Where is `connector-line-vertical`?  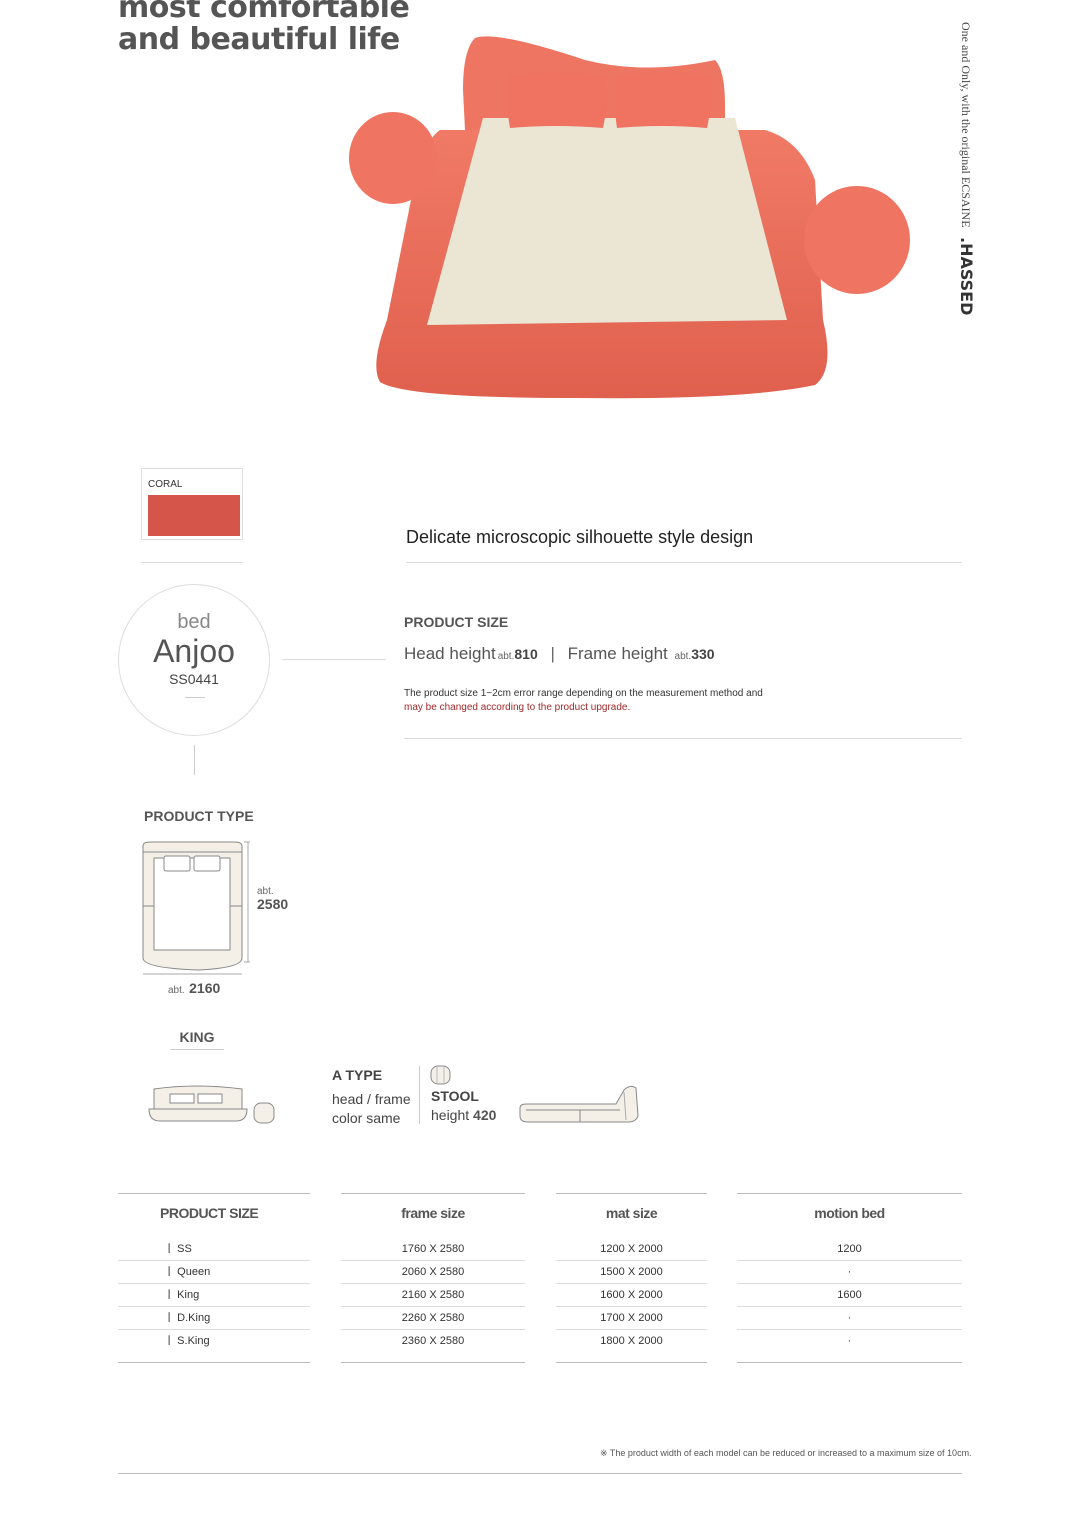
connector-line-vertical is located at coordinates (194, 760).